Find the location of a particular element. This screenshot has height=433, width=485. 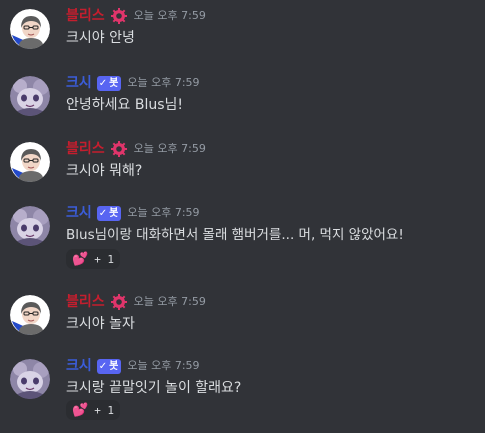

message-text: 크시랑 끝말잇기 놀이 할래요? is located at coordinates (154, 388).